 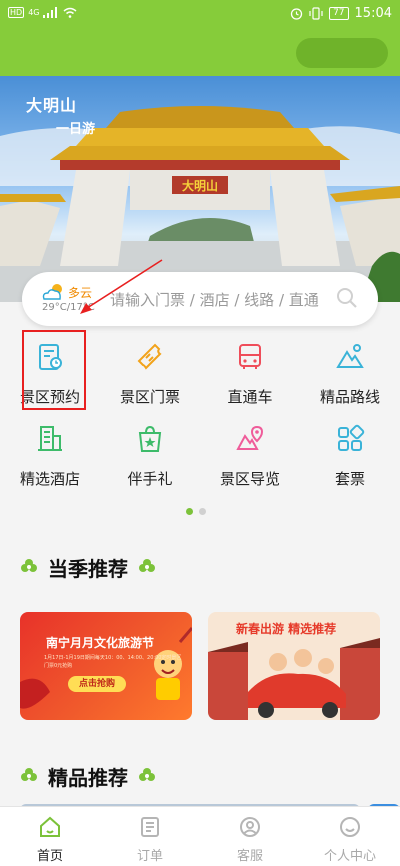 What do you see at coordinates (250, 397) in the screenshot?
I see `menu-label: 直通车` at bounding box center [250, 397].